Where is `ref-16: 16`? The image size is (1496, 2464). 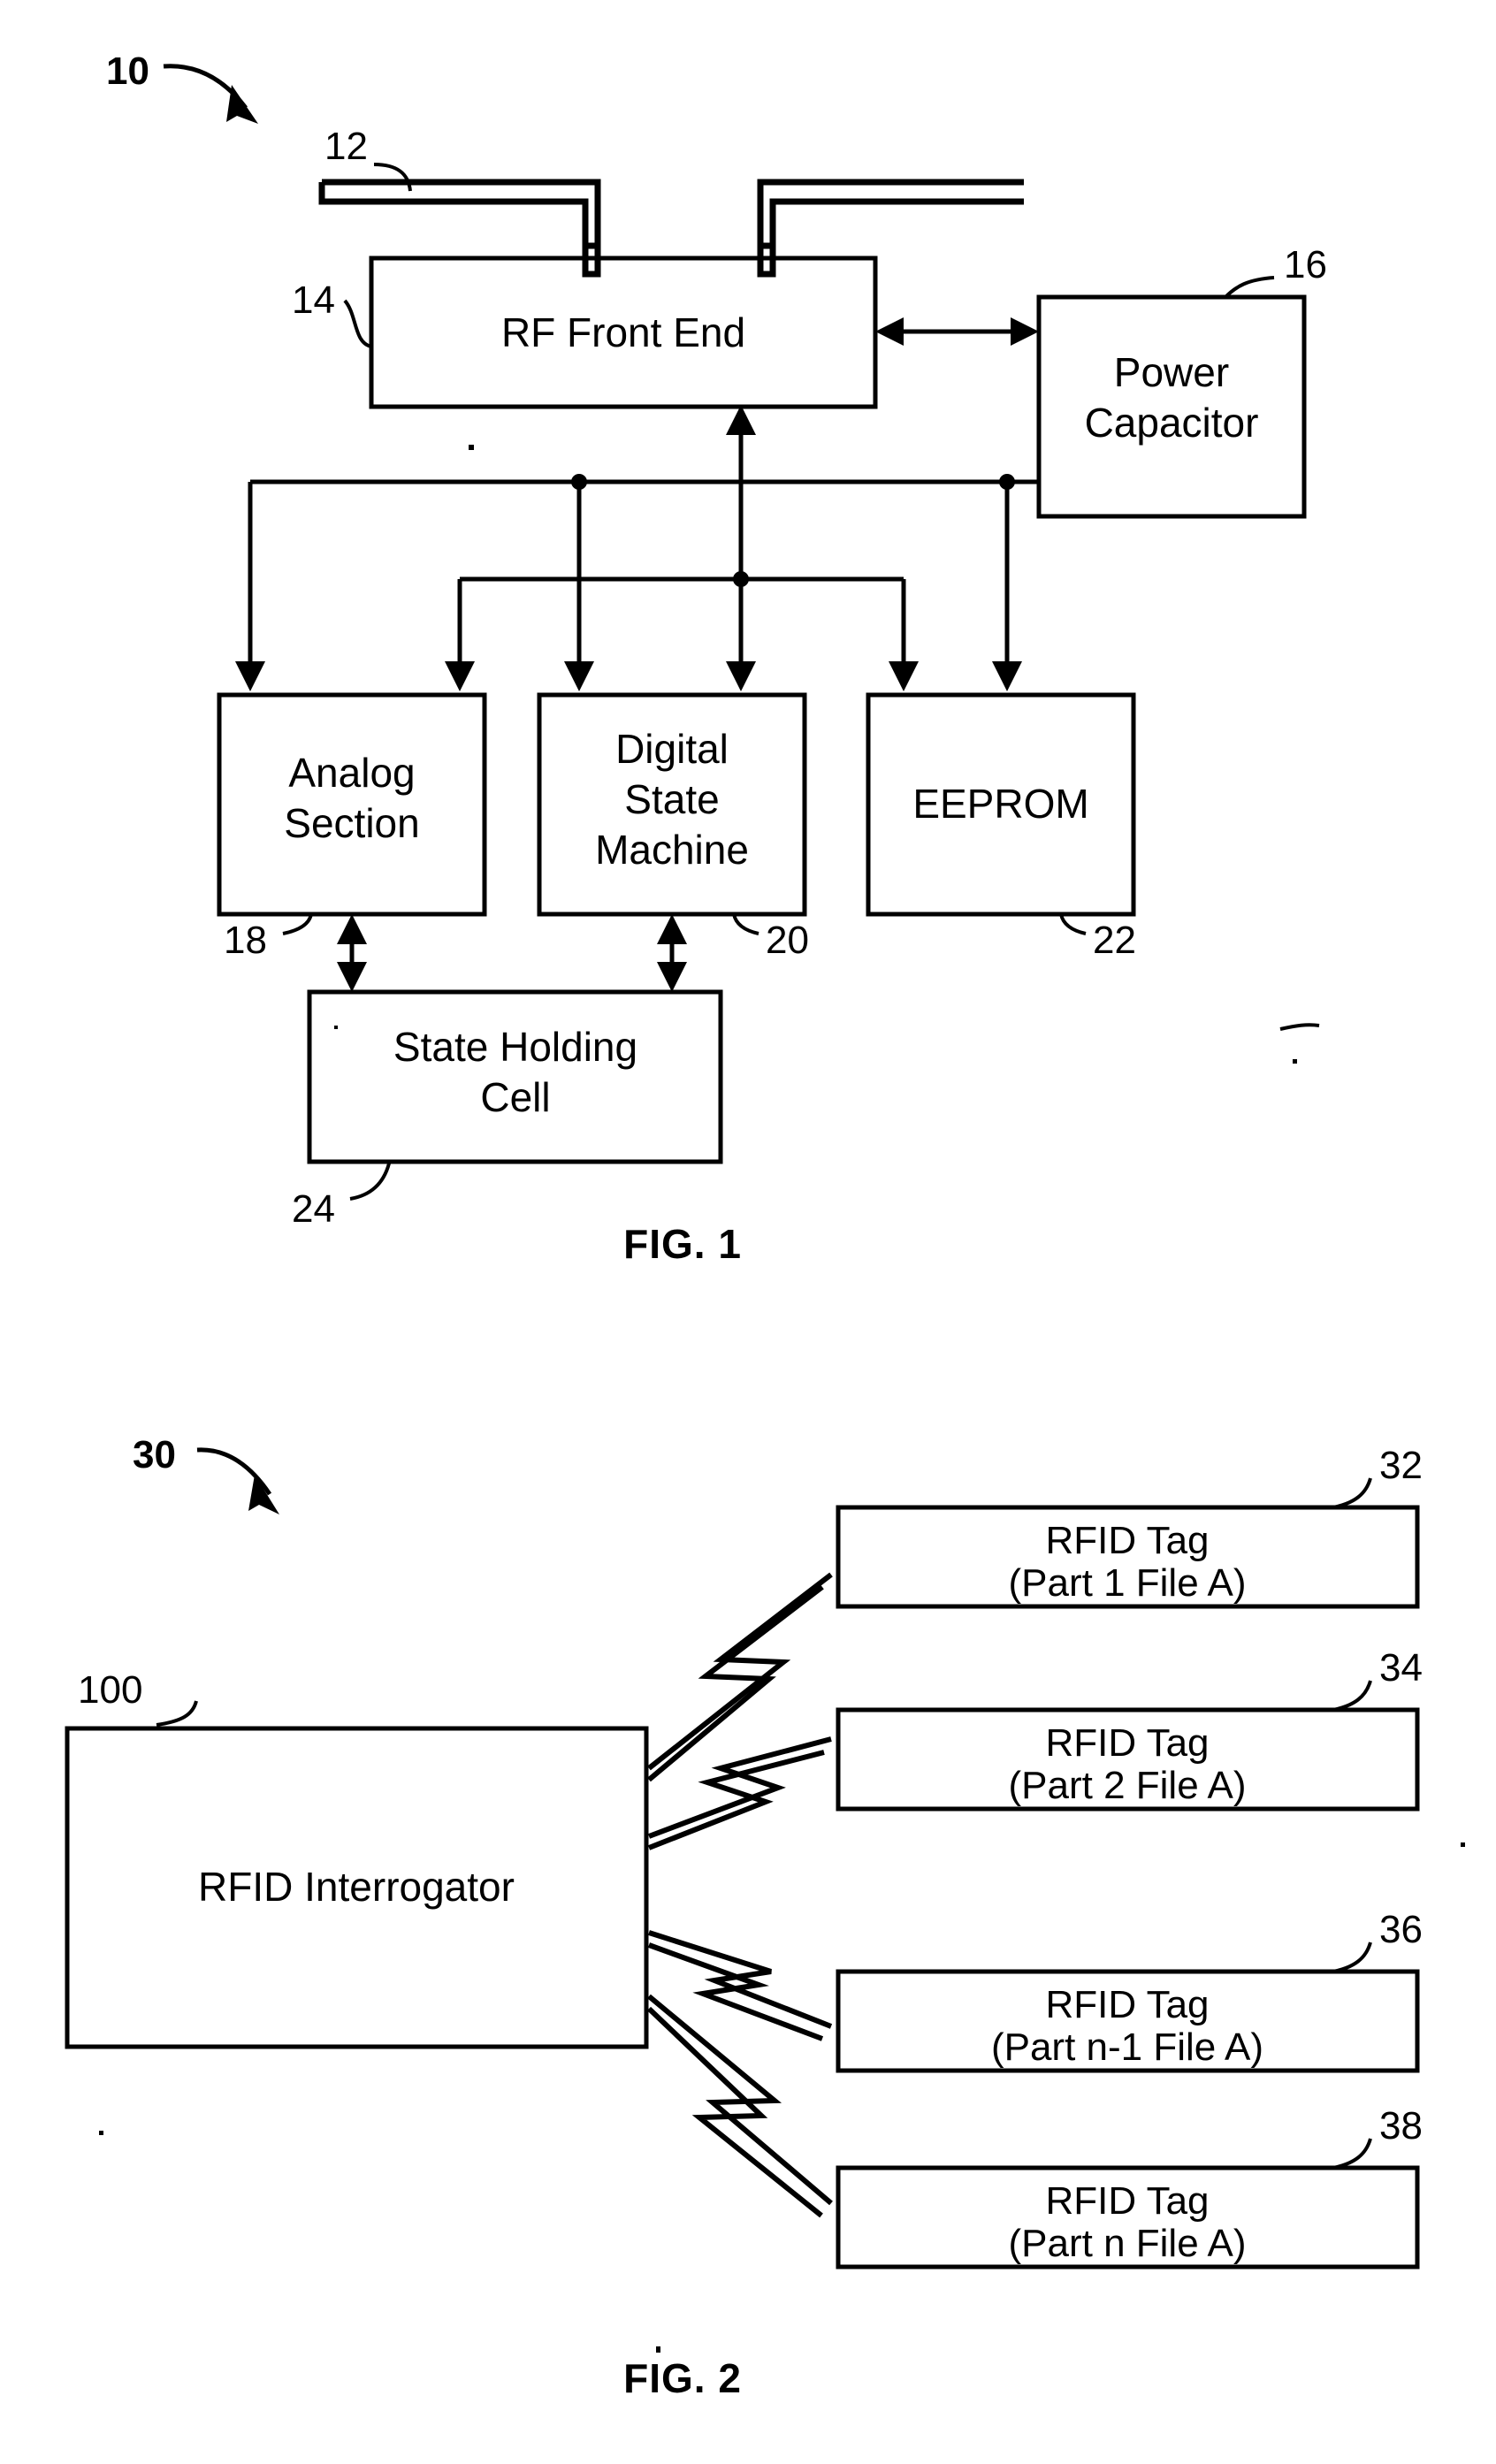
ref-16: 16 is located at coordinates (1306, 264).